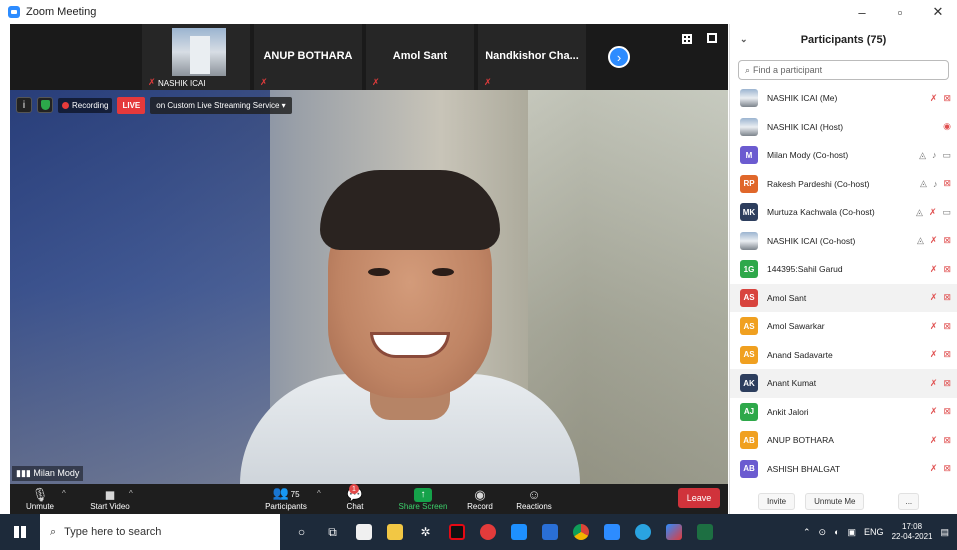 This screenshot has width=957, height=550. Describe the element at coordinates (56, 473) in the screenshot. I see `speaker-name: Milan Mody` at that location.